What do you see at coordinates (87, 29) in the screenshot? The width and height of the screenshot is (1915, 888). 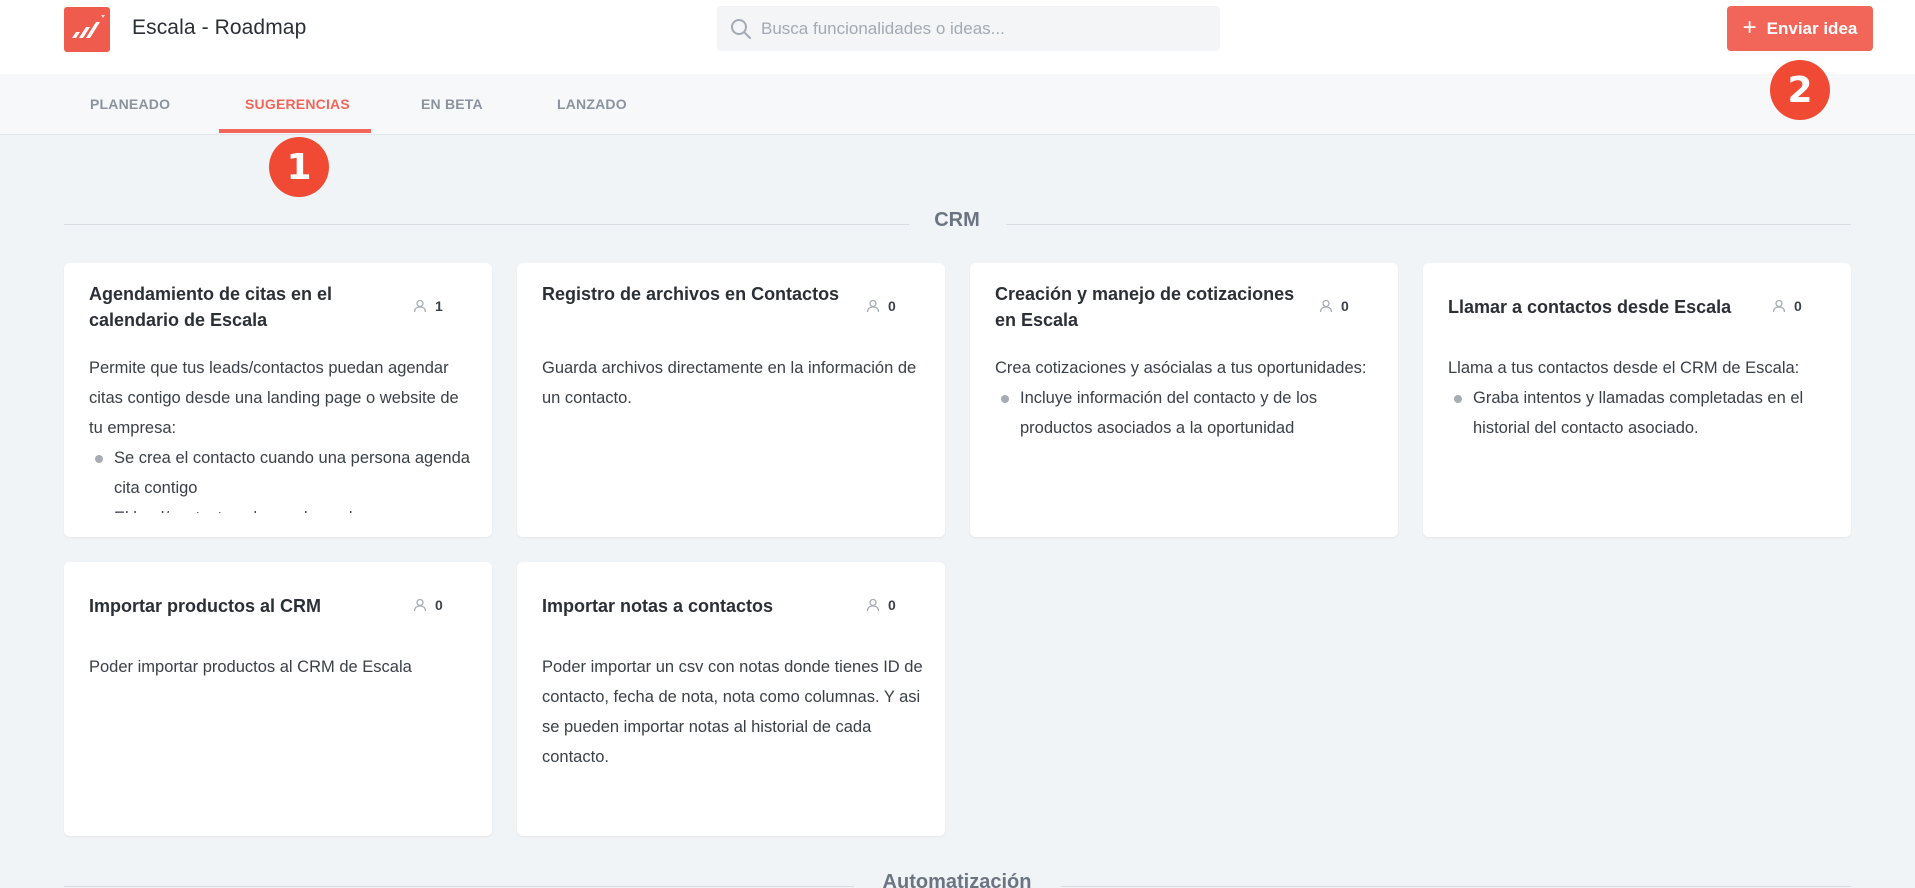 I see `escala-logo-icon` at bounding box center [87, 29].